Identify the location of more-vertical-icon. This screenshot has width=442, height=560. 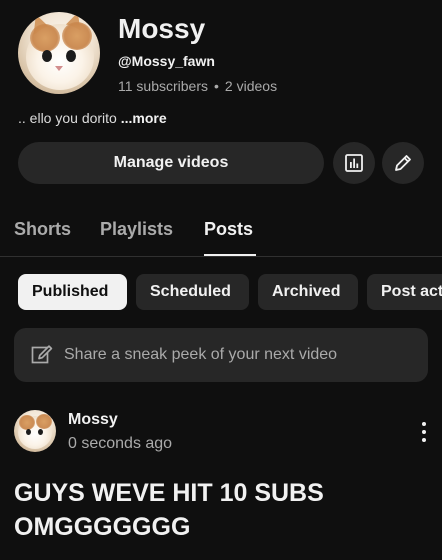
(424, 432).